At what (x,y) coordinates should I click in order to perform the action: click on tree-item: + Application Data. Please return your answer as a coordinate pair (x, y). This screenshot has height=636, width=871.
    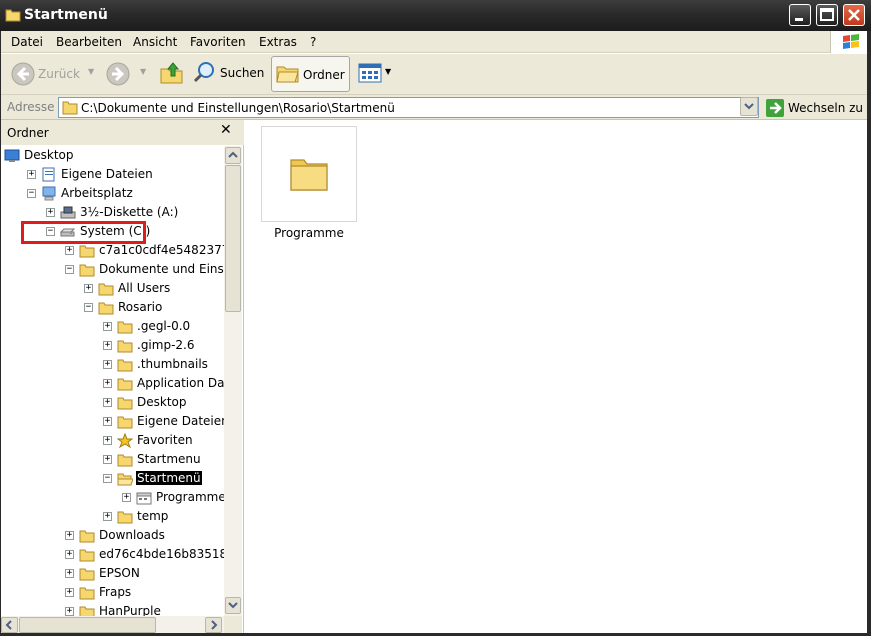
    Looking at the image, I should click on (112, 383).